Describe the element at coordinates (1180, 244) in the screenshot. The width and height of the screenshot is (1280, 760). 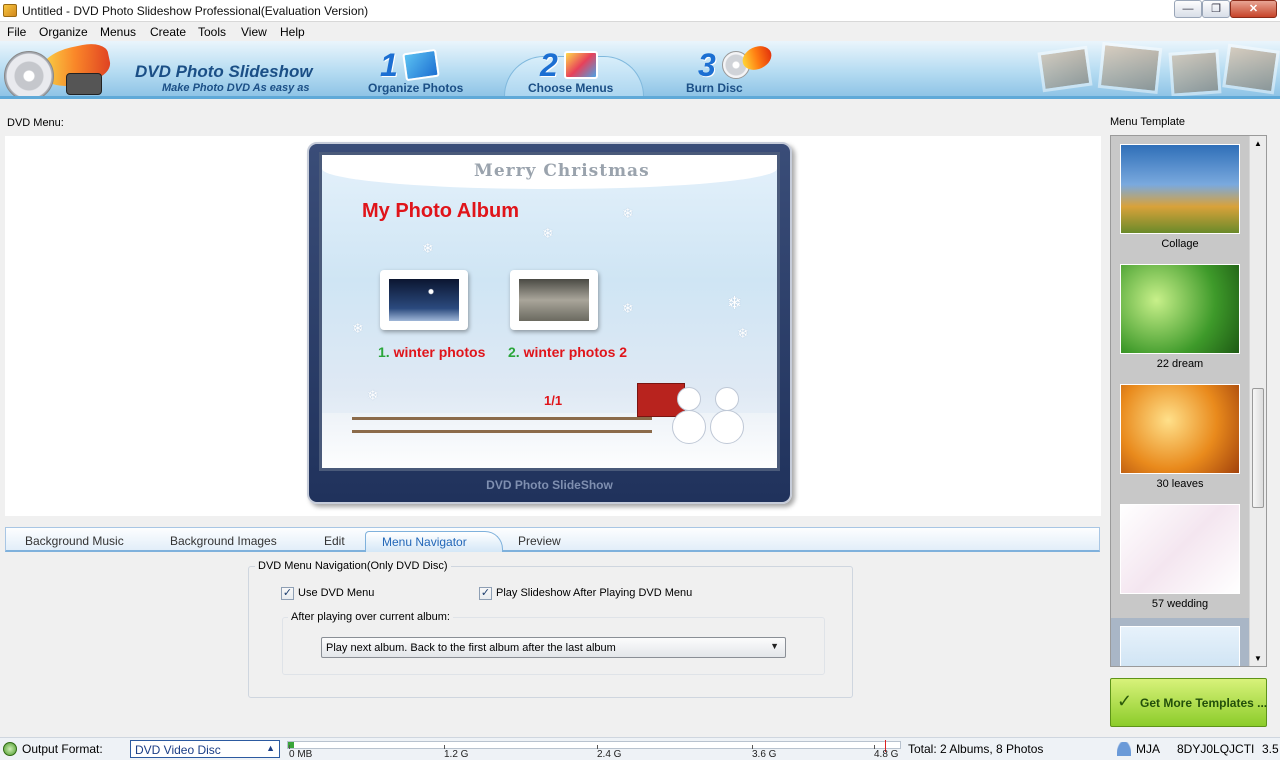
I see `template-name: Collage` at that location.